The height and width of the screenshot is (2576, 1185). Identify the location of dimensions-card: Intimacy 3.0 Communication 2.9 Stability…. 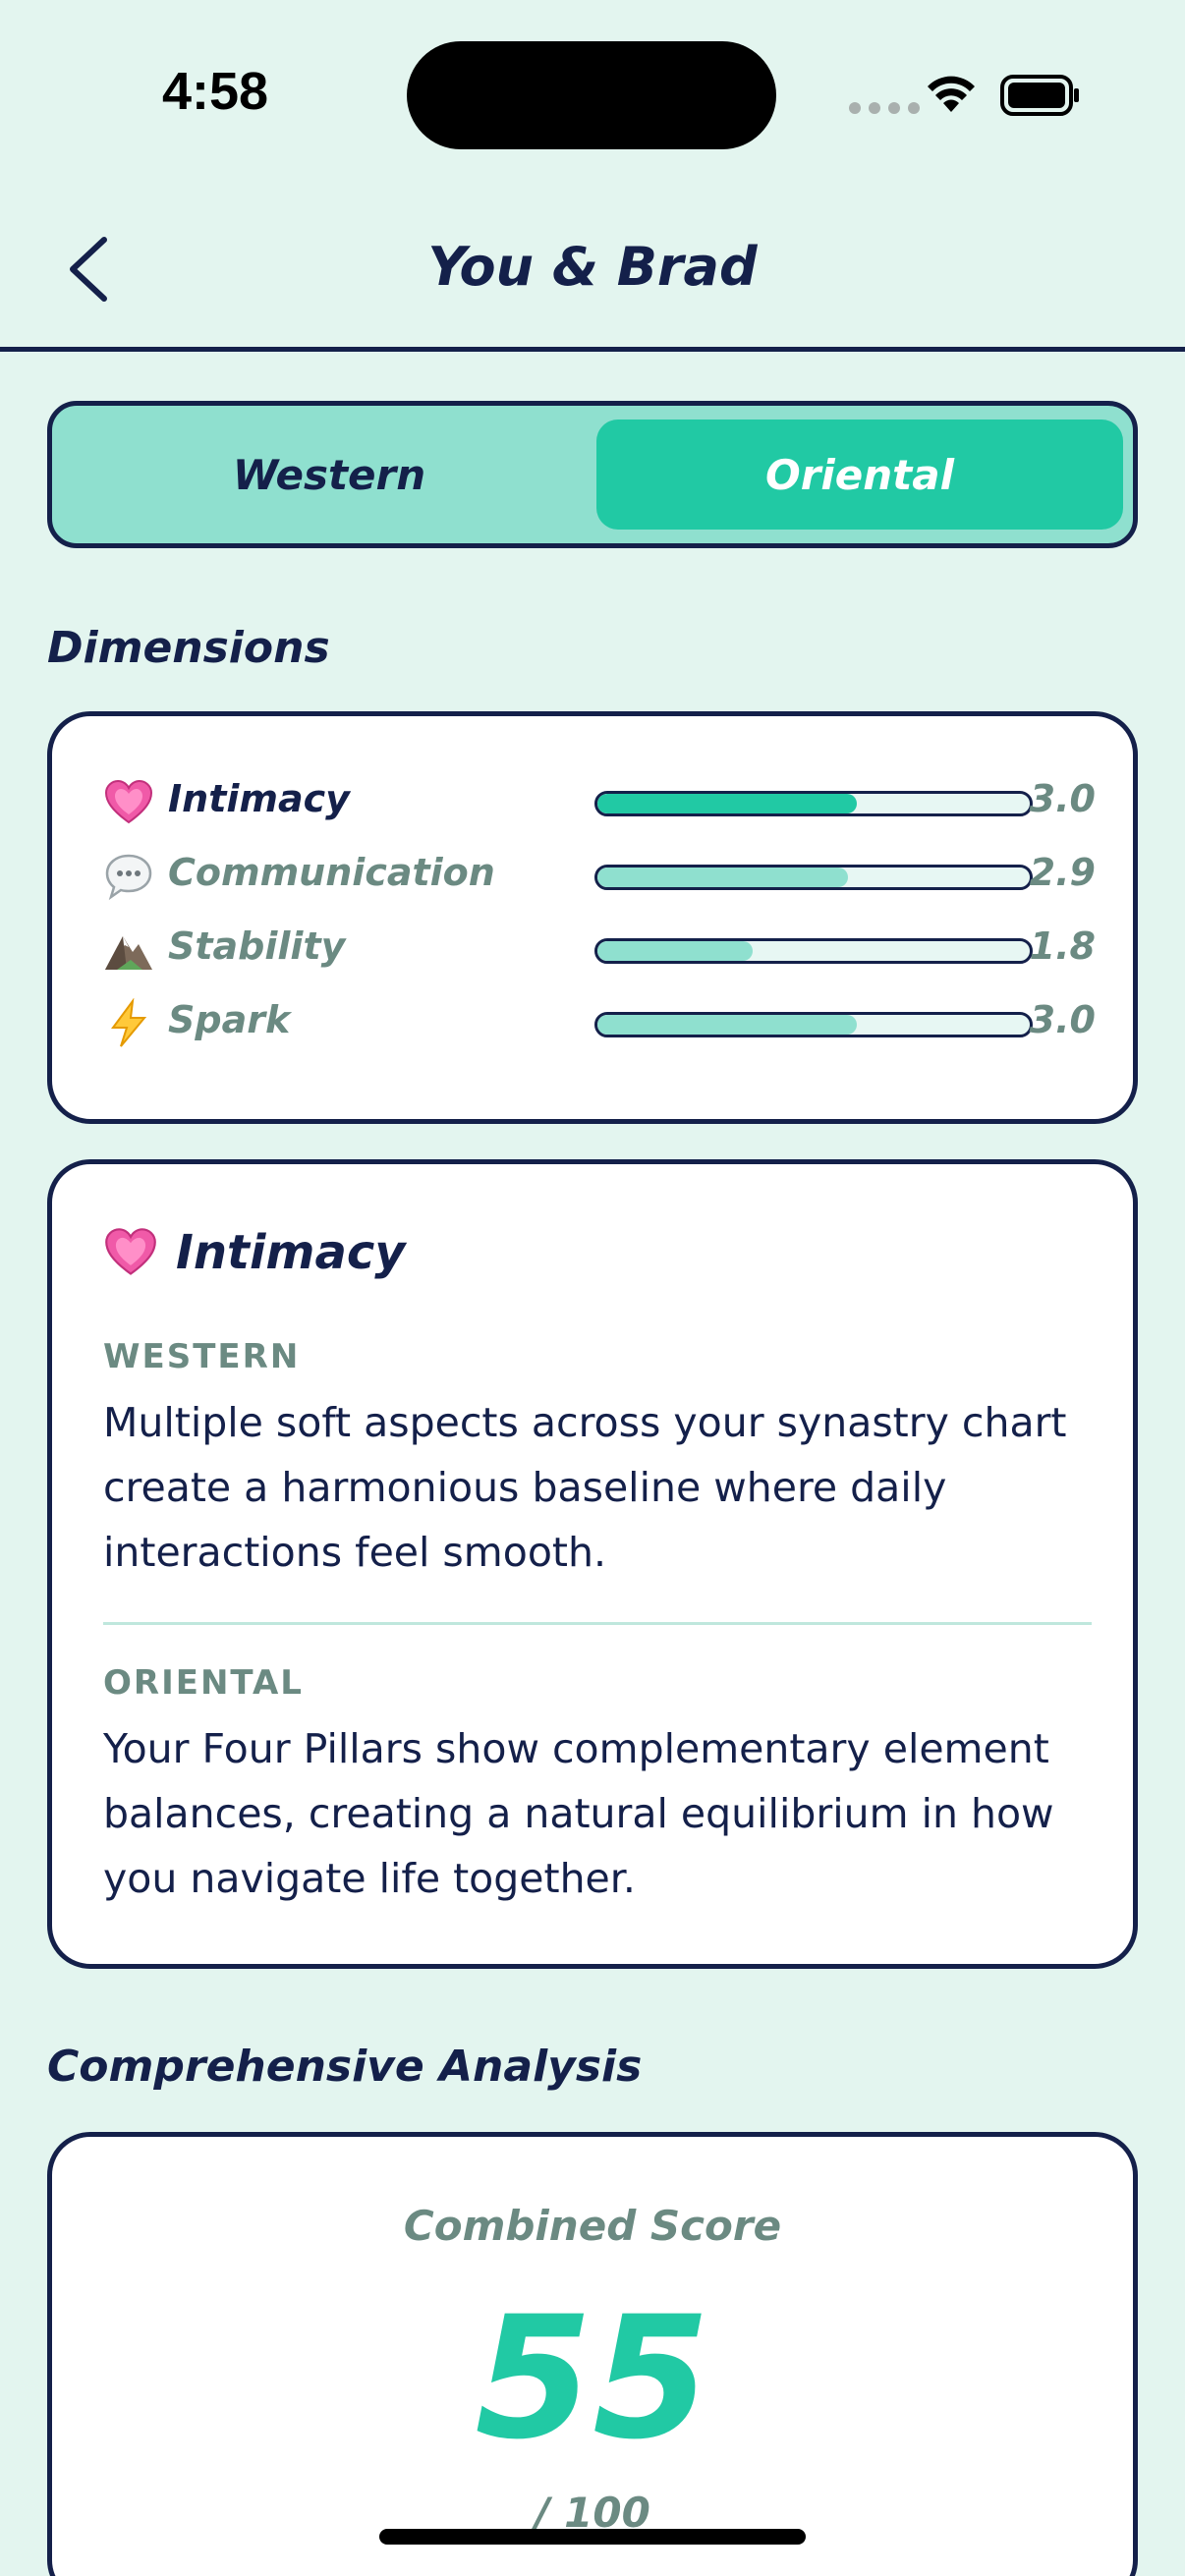
(592, 917).